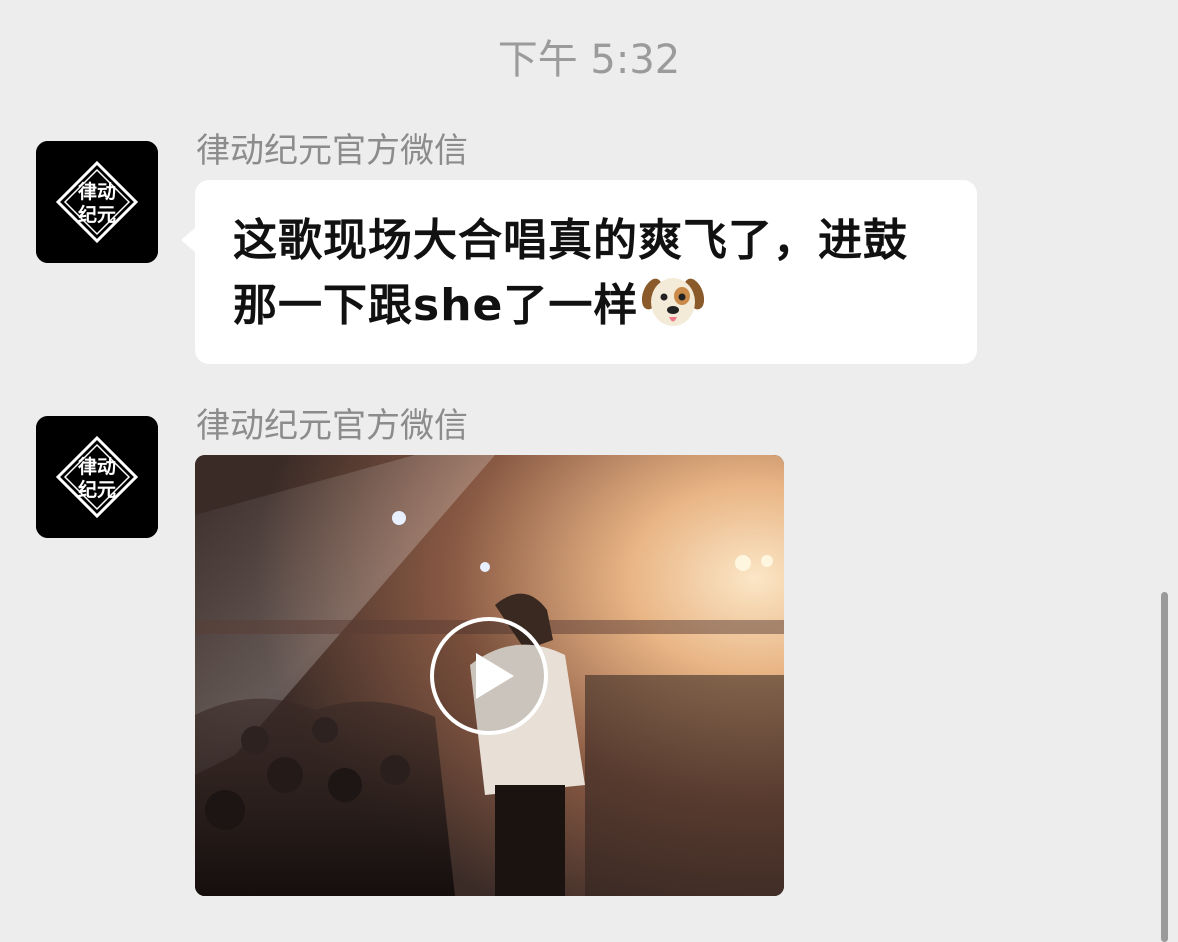 Image resolution: width=1178 pixels, height=942 pixels. I want to click on scrollbar, so click(1164, 767).